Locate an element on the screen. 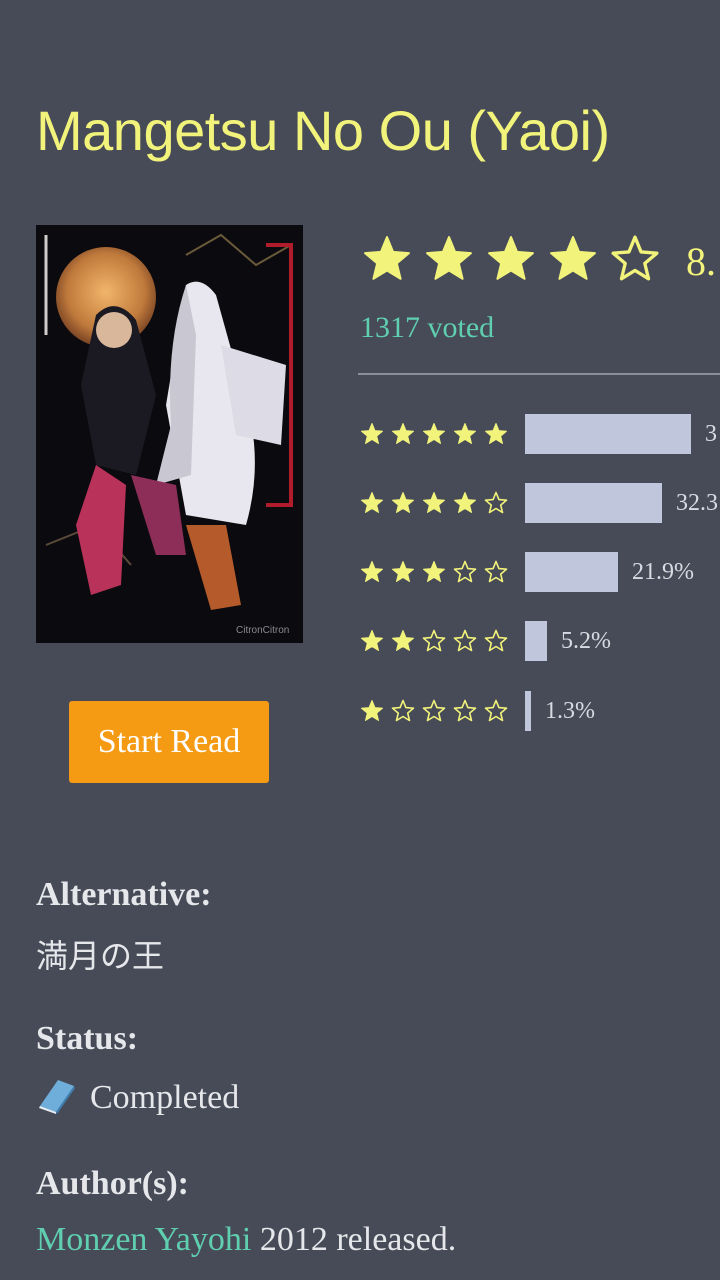 This screenshot has width=720, height=1280. author-link: Monzen Yayohi is located at coordinates (143, 1239).